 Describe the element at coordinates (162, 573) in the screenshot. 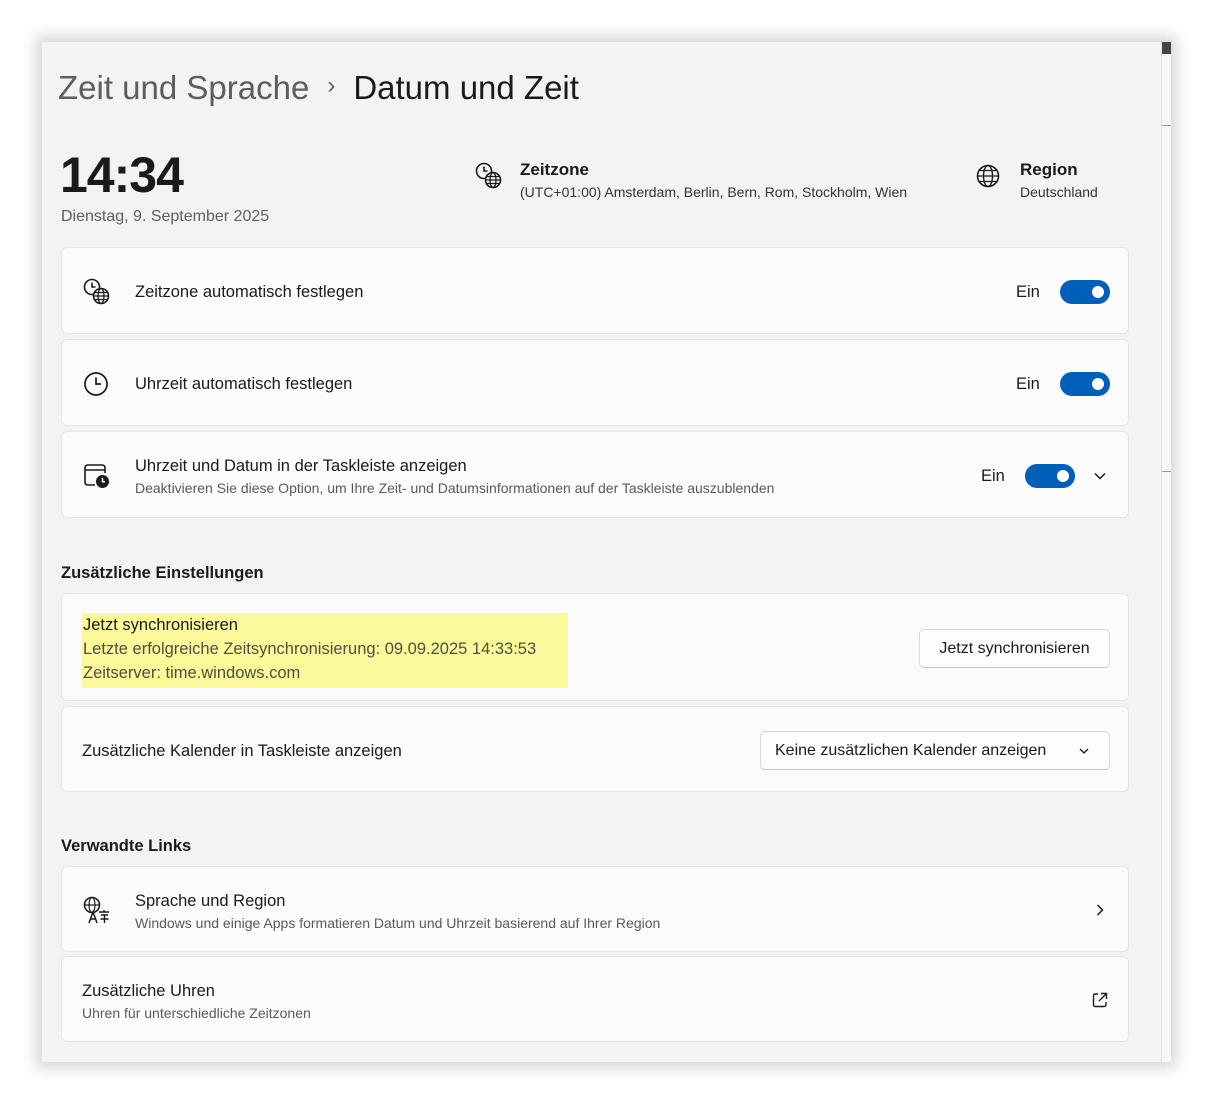

I see `section-title-additional: Zusätzliche Einstellungen` at that location.